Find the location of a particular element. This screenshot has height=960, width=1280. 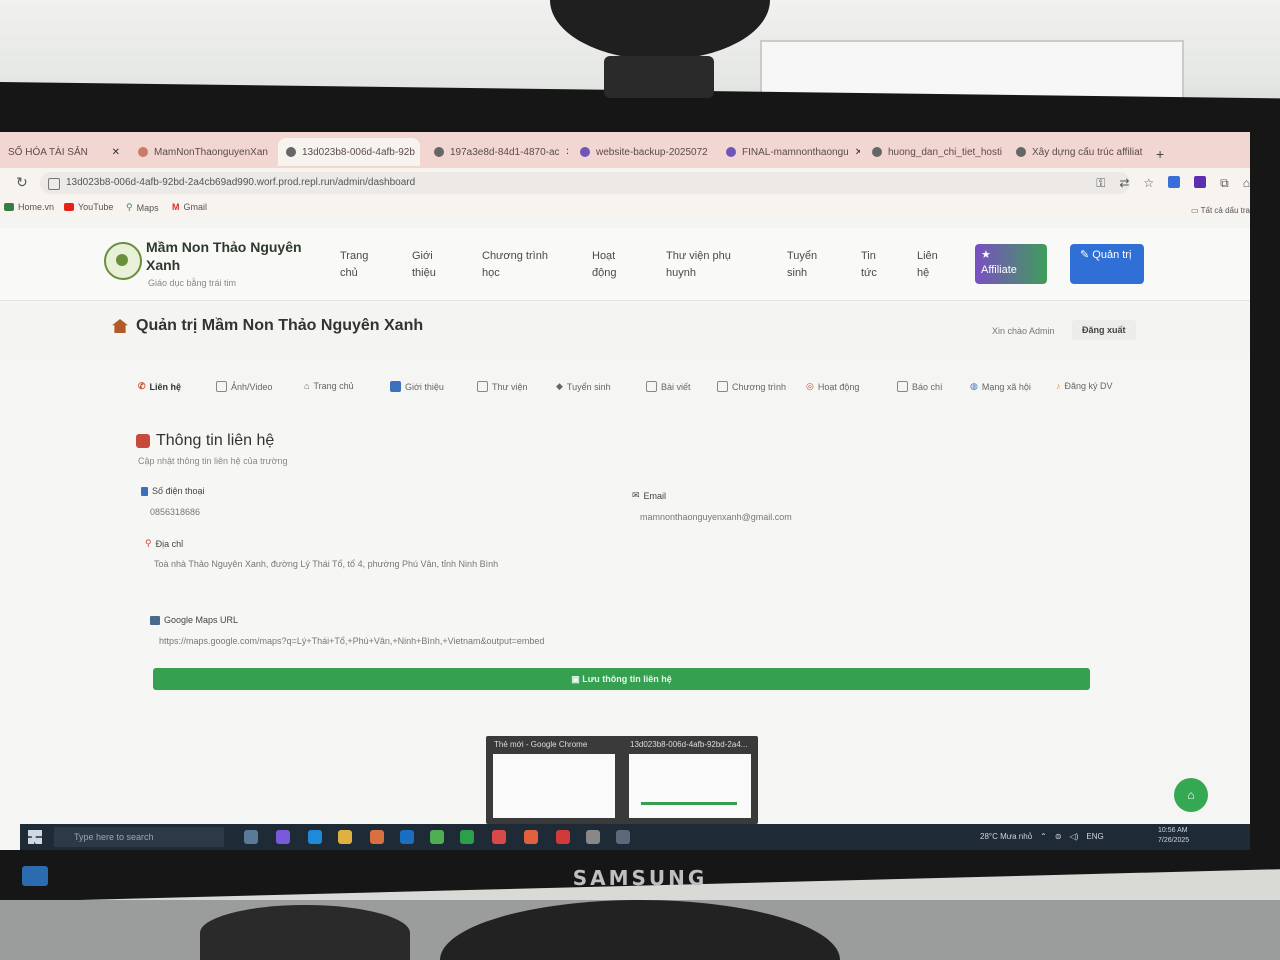

browser-tab: huong_dan_chi_tiet_hosti ✕ is located at coordinates (935, 152).